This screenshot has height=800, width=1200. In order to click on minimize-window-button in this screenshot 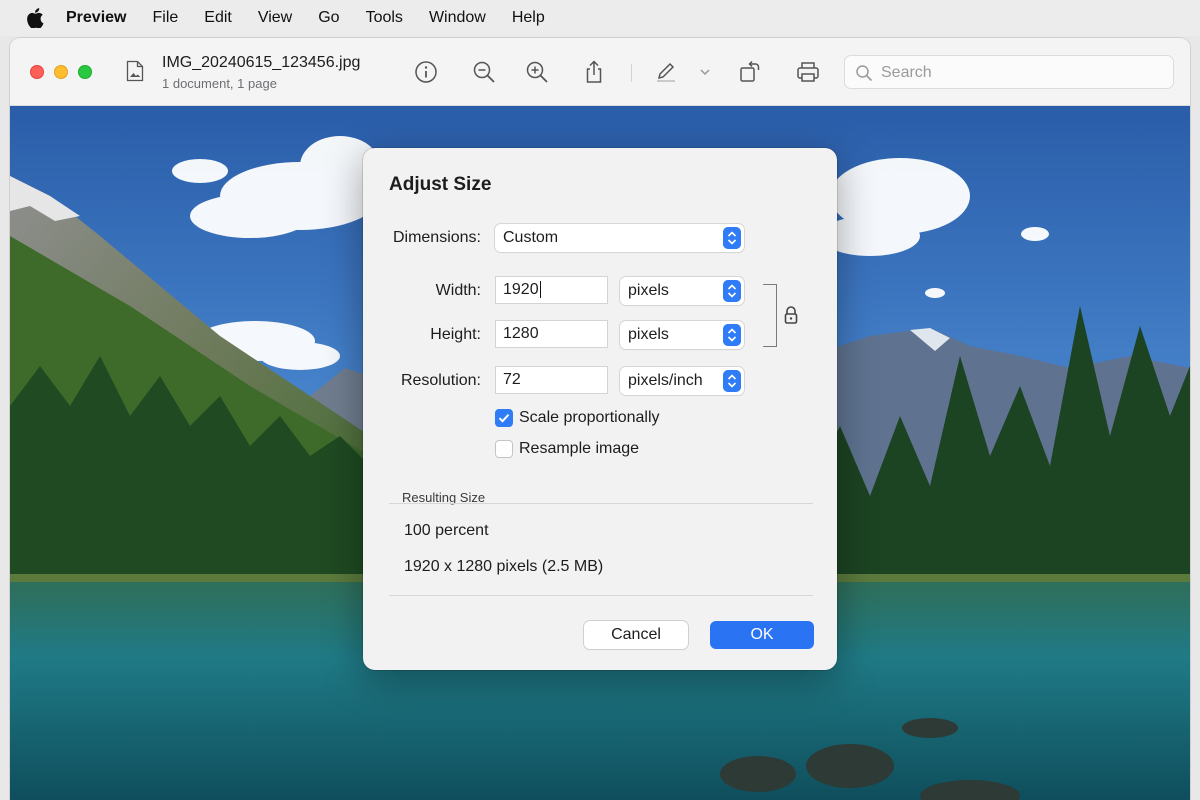, I will do `click(61, 72)`.